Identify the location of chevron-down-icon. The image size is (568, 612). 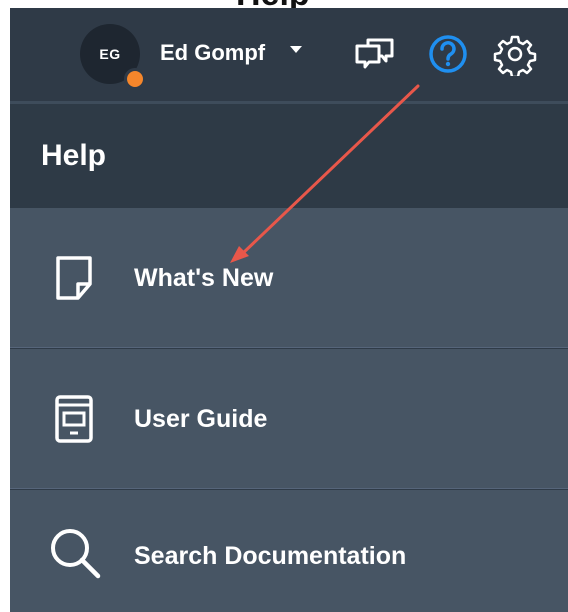
(296, 49).